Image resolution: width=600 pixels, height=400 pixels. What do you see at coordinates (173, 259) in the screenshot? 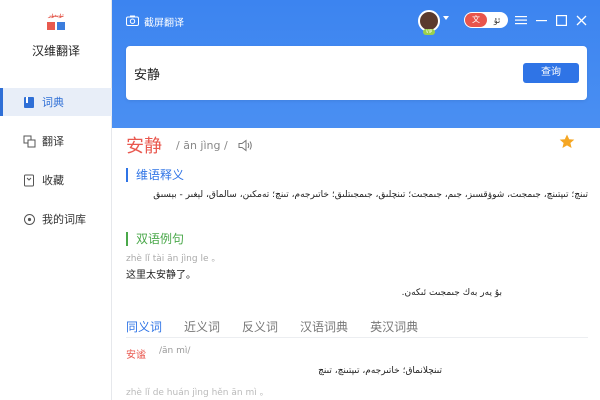
I see `example-pinyin: zhè lǐ tài ān jìng le 。` at bounding box center [173, 259].